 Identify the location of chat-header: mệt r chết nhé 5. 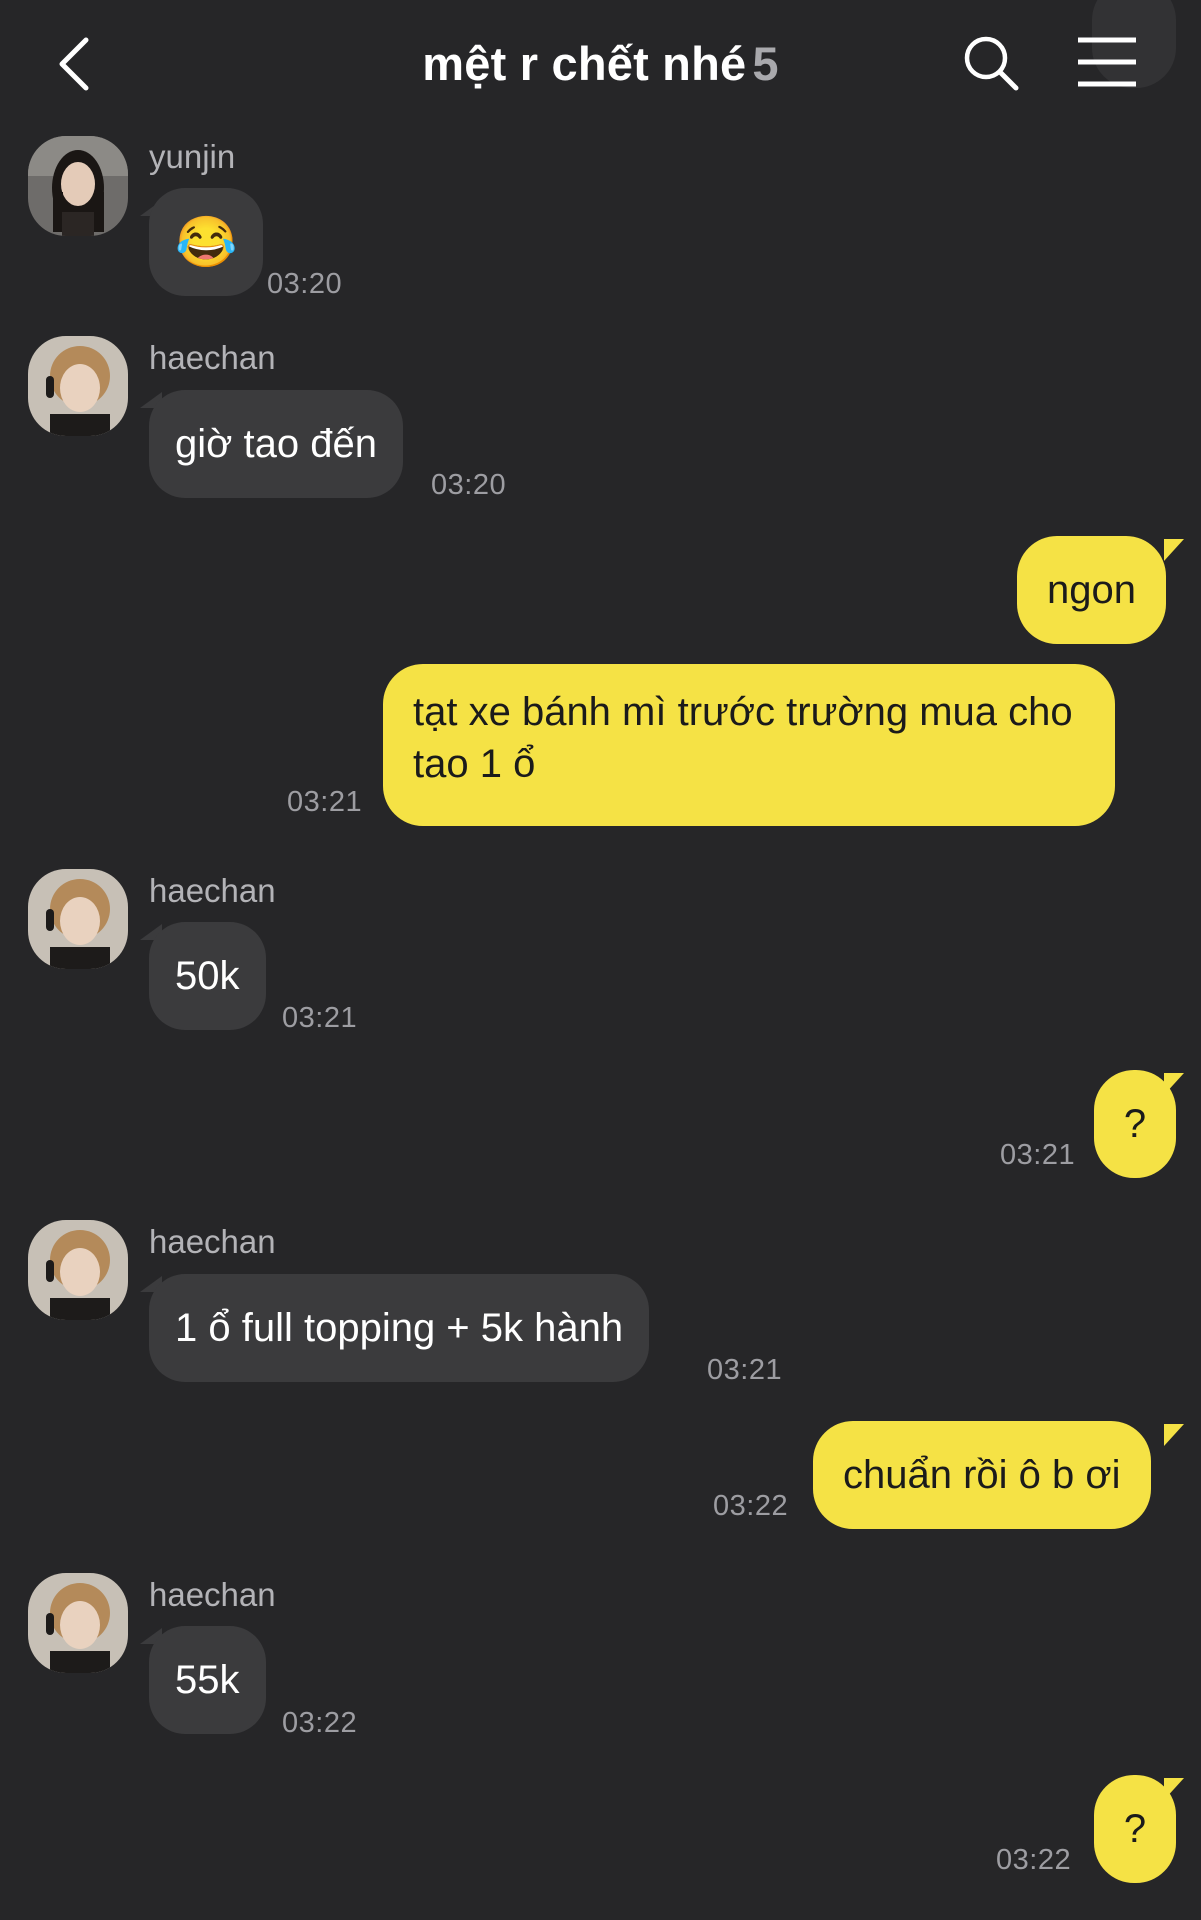
(600, 65).